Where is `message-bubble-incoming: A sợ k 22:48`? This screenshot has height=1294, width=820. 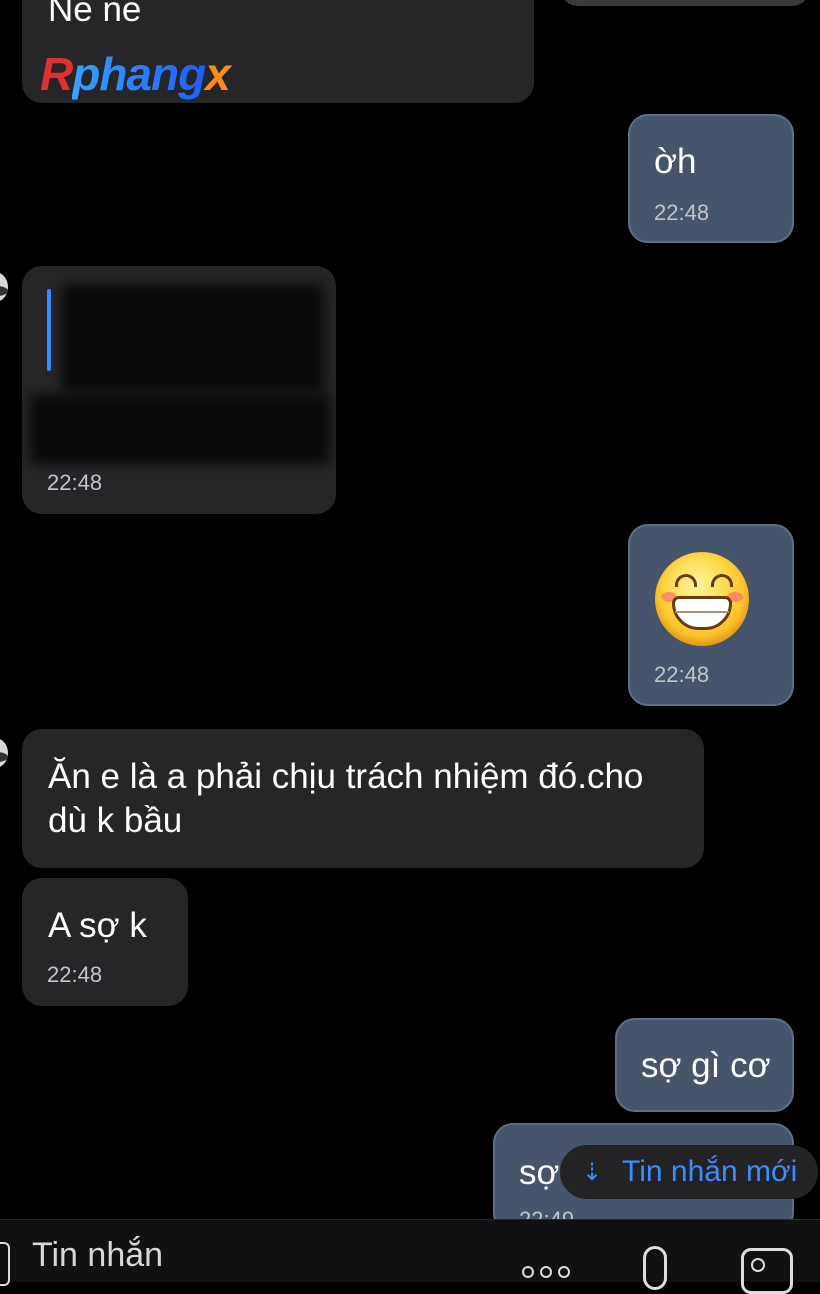
message-bubble-incoming: A sợ k 22:48 is located at coordinates (105, 942).